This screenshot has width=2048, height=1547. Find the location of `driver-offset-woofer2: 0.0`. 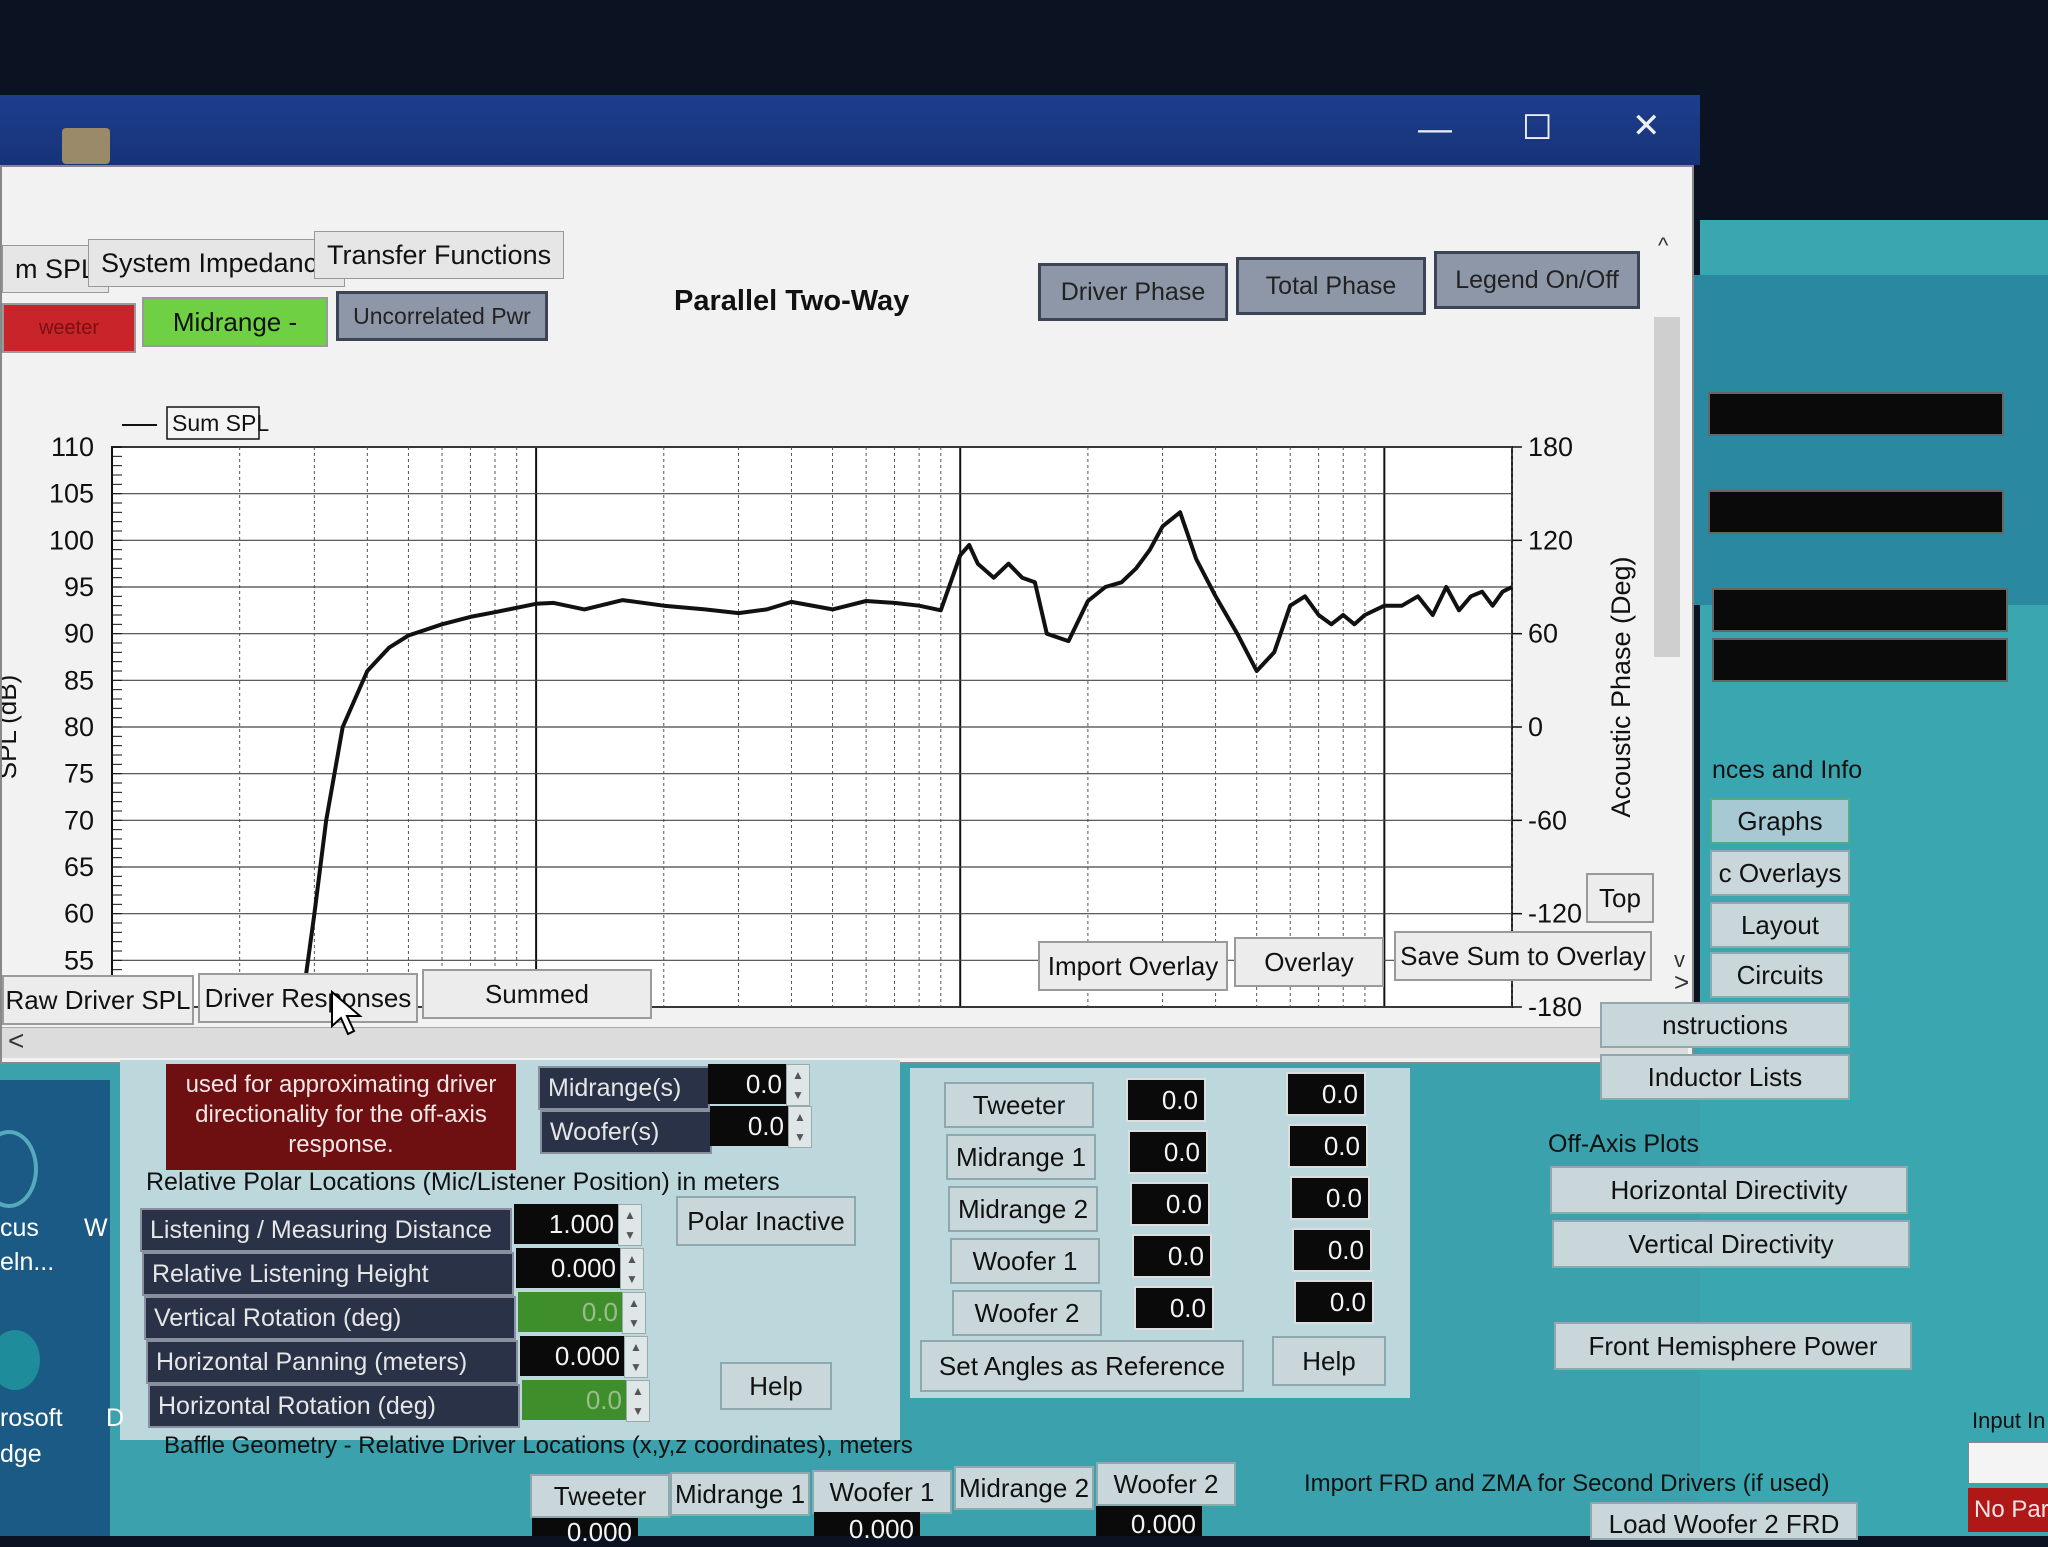

driver-offset-woofer2: 0.0 is located at coordinates (1334, 1302).